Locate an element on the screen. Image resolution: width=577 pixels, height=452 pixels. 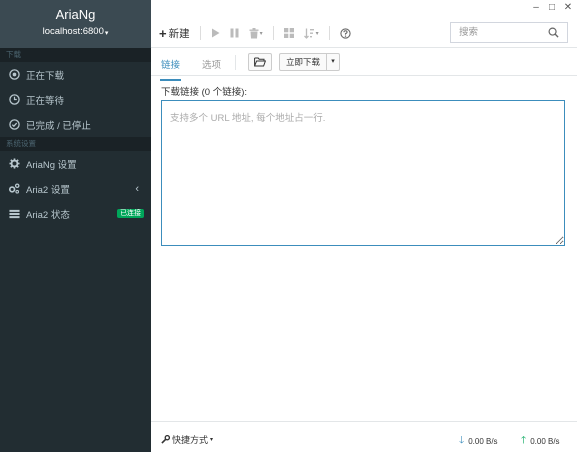
download-speed-value: 0.00 B/s is located at coordinates (483, 441).